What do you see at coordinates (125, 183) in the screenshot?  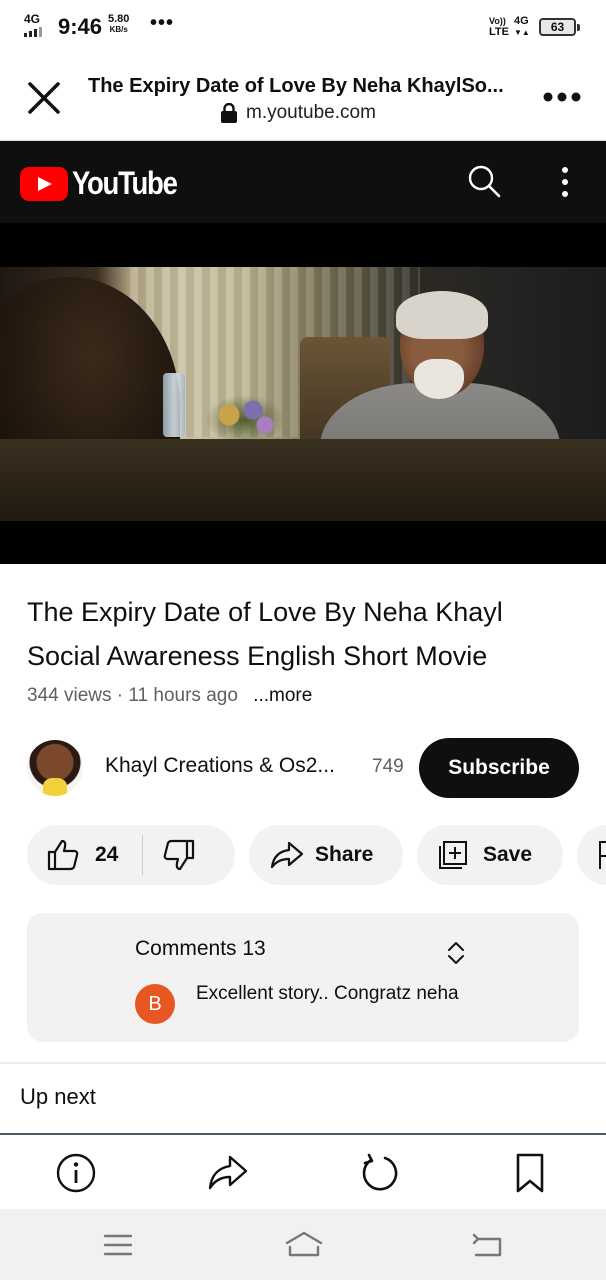 I see `youtube-wordmark: YouTube` at bounding box center [125, 183].